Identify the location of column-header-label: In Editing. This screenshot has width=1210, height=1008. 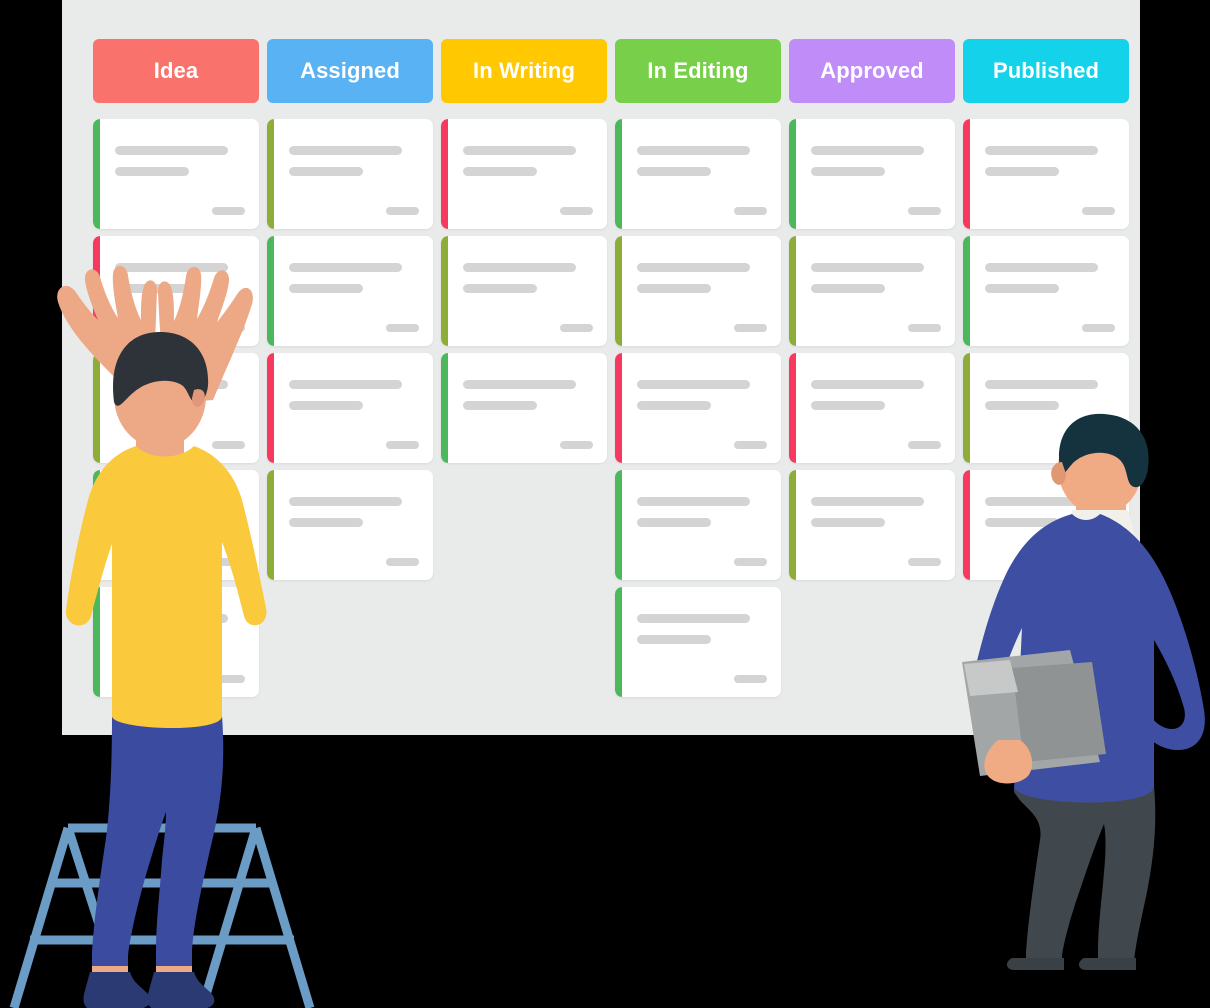
(698, 70).